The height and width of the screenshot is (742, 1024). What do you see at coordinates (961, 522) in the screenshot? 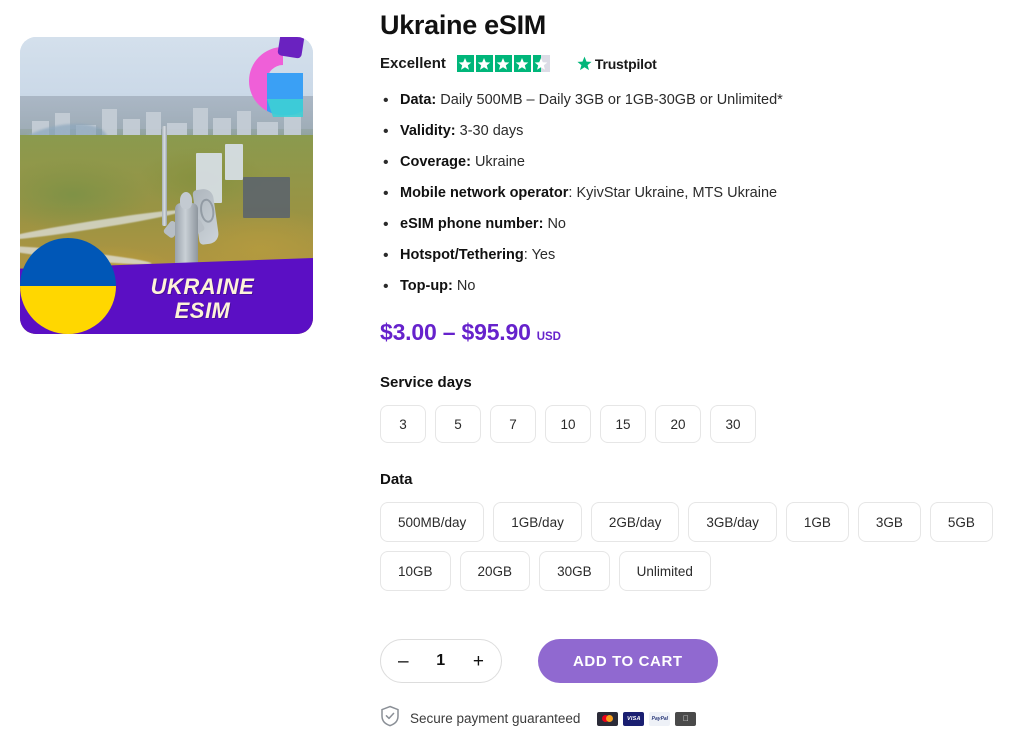
I see `data-option: 5GB` at bounding box center [961, 522].